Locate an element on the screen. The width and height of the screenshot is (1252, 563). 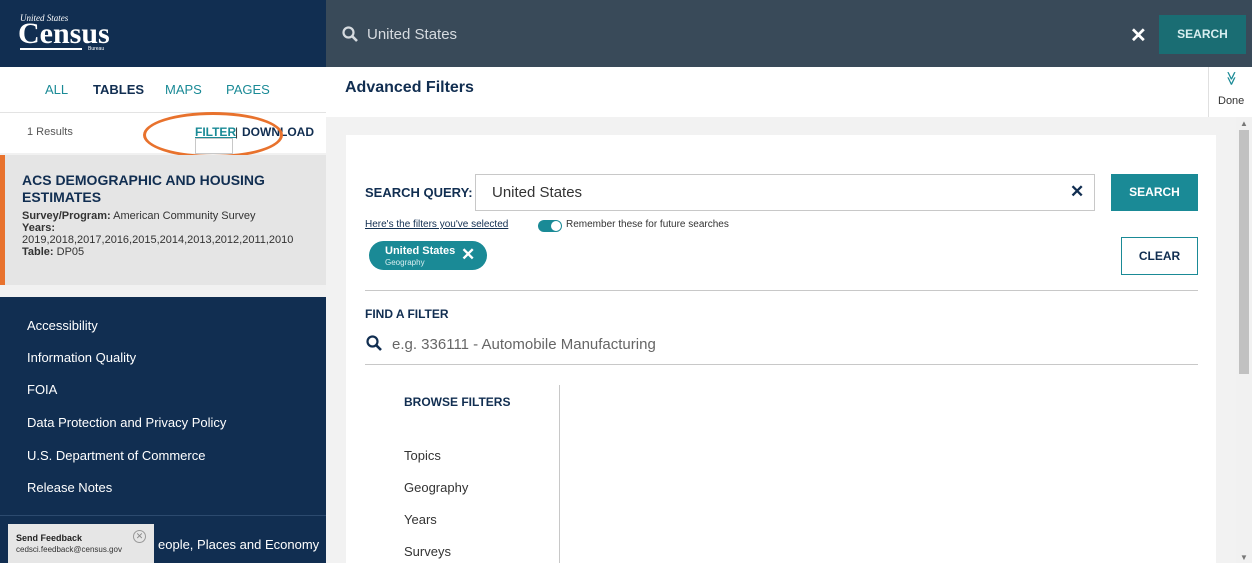
page-title: Advanced Filters is located at coordinates (409, 87).